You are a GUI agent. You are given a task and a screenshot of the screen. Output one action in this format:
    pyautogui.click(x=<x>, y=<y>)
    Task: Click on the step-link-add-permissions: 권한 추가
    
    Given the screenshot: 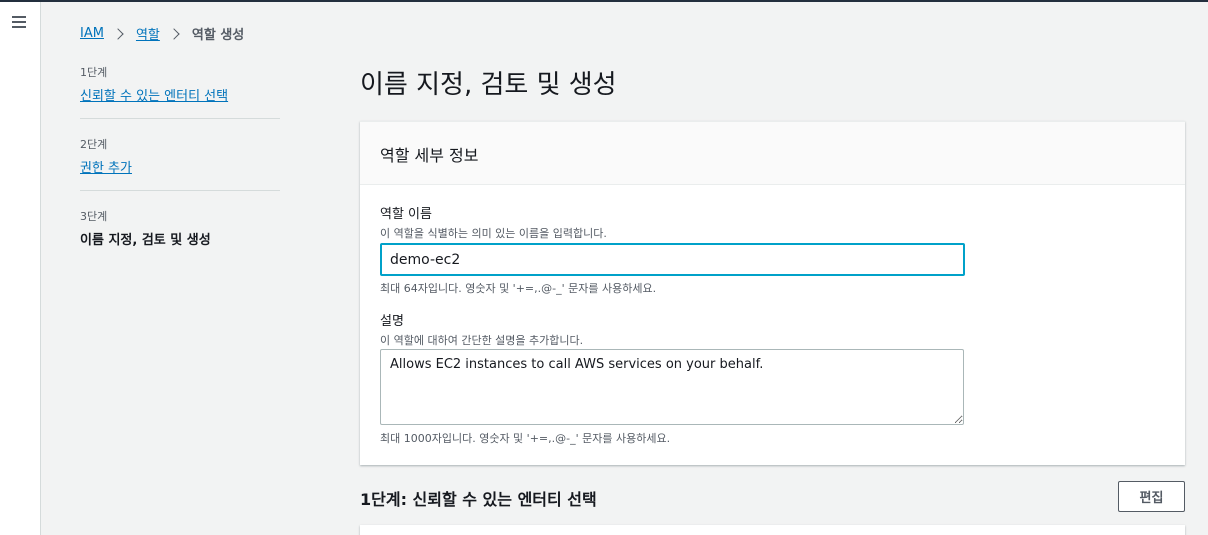 What is the action you would take?
    pyautogui.click(x=106, y=168)
    